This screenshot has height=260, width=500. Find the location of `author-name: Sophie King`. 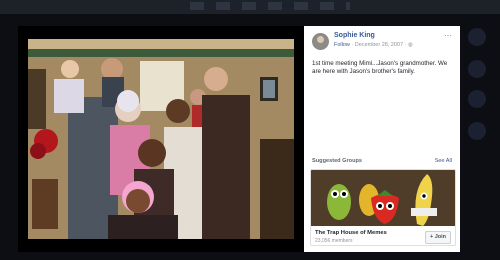

author-name: Sophie King is located at coordinates (354, 35).